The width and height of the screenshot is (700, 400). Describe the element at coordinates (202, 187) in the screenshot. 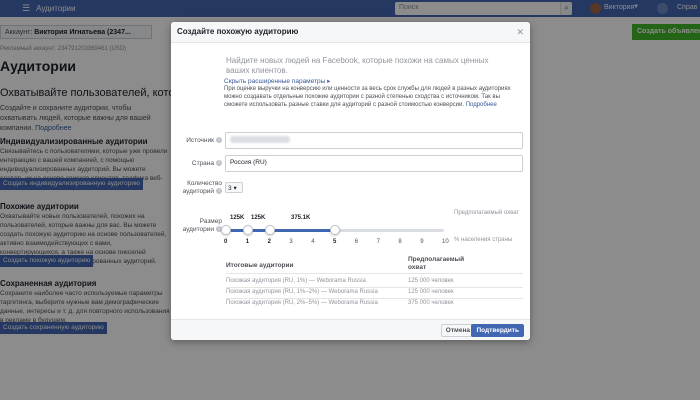

I see `count-label: Количество аудиторий i` at that location.